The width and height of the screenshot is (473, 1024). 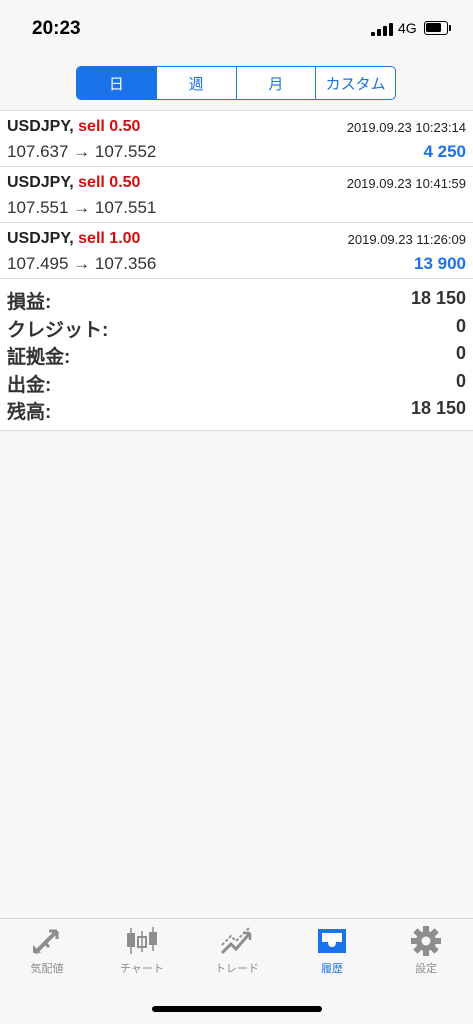 I want to click on cellular-signal-icon, so click(x=382, y=29).